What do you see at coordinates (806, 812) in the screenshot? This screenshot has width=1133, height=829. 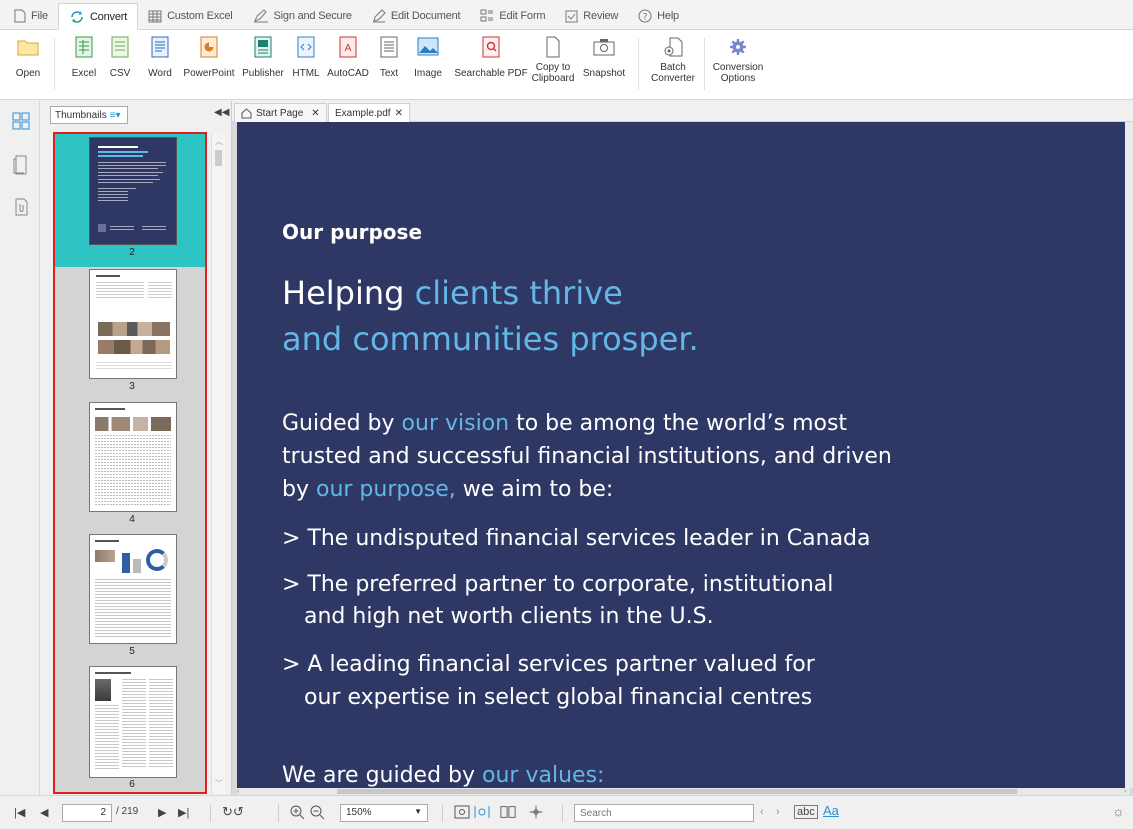 I see `whole-word-icon: abc` at bounding box center [806, 812].